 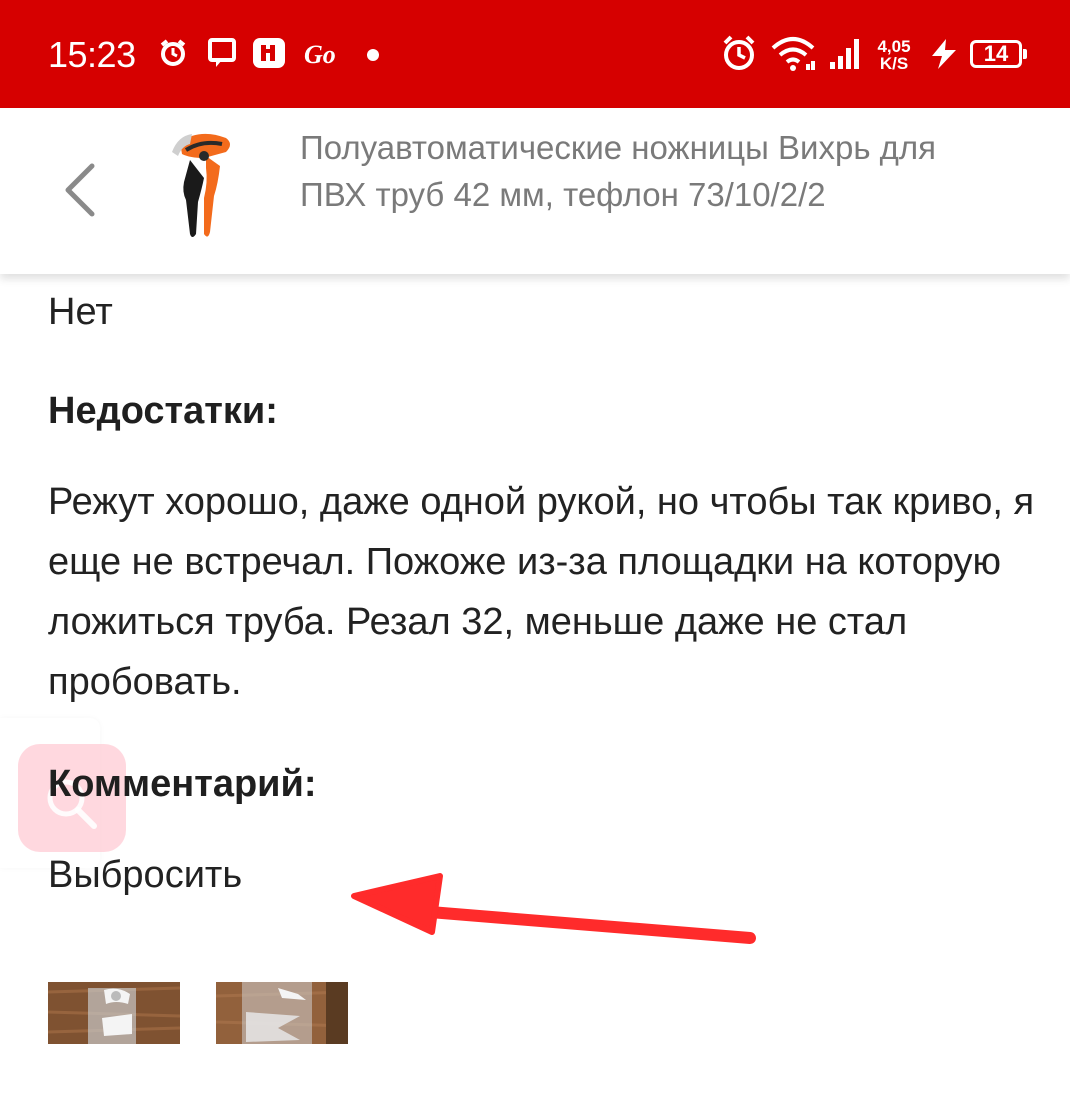 I want to click on alarm-clock-icon, so click(x=739, y=52).